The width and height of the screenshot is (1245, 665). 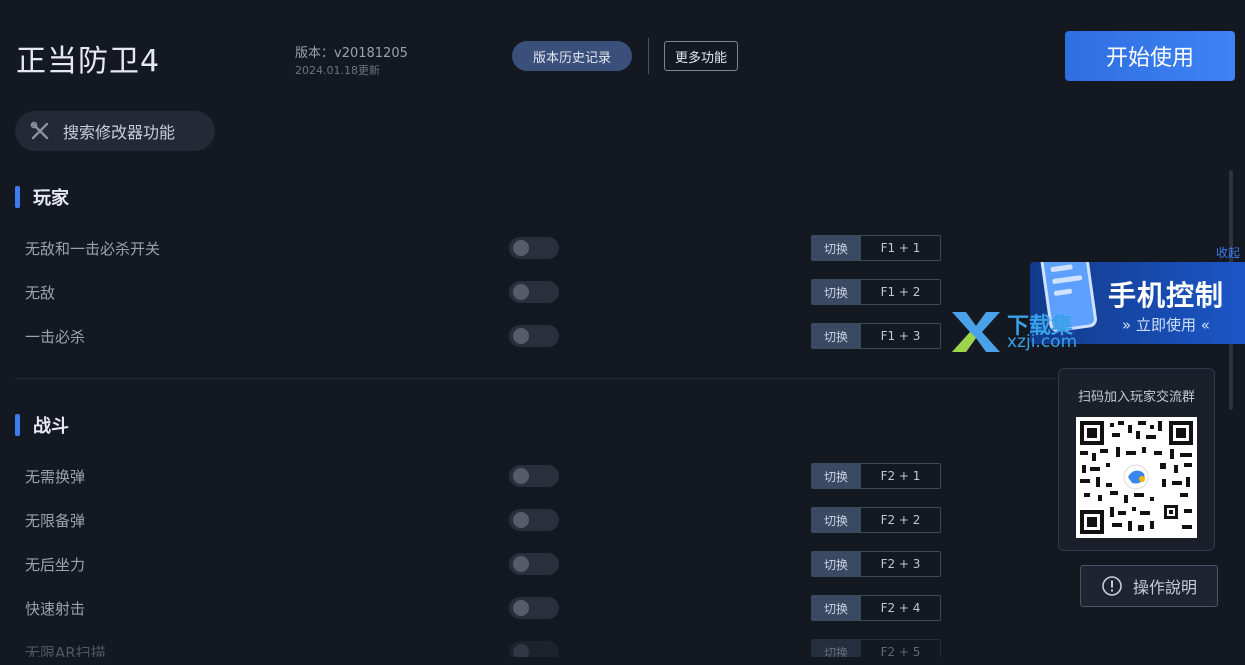 What do you see at coordinates (55, 521) in the screenshot?
I see `cheat-label: 无限备弹` at bounding box center [55, 521].